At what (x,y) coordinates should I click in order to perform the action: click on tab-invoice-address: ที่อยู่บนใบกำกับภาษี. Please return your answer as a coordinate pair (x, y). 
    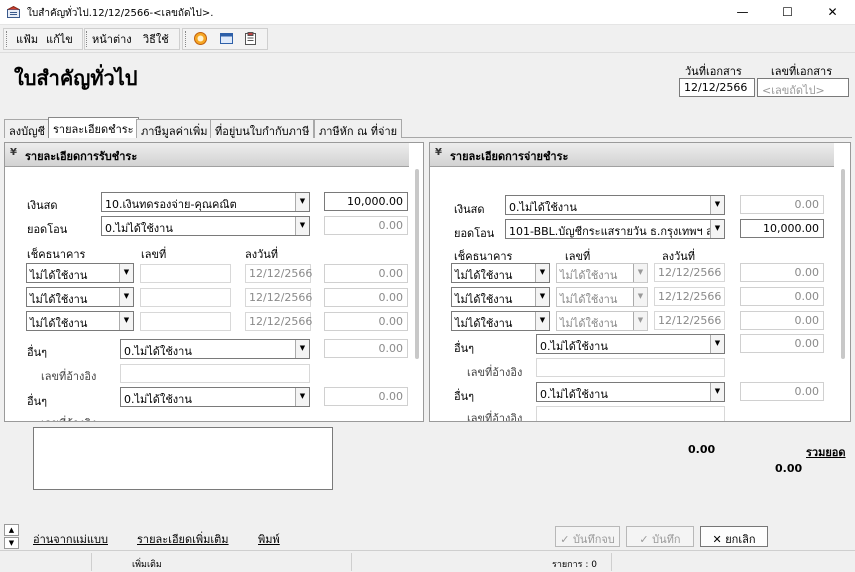
    Looking at the image, I should click on (262, 128).